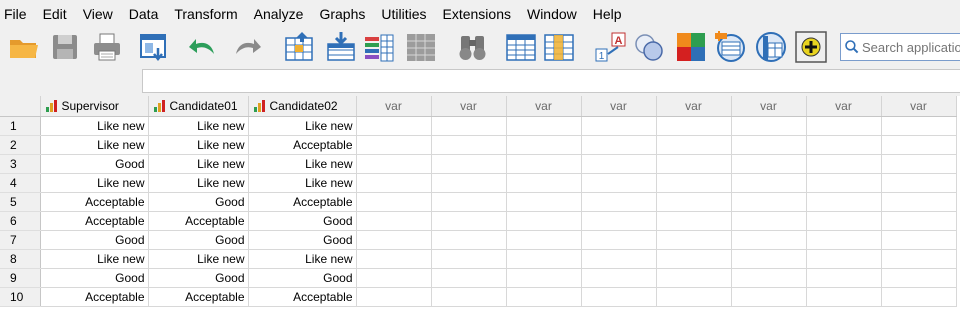 The width and height of the screenshot is (960, 315). I want to click on menu-transform: Transform, so click(205, 14).